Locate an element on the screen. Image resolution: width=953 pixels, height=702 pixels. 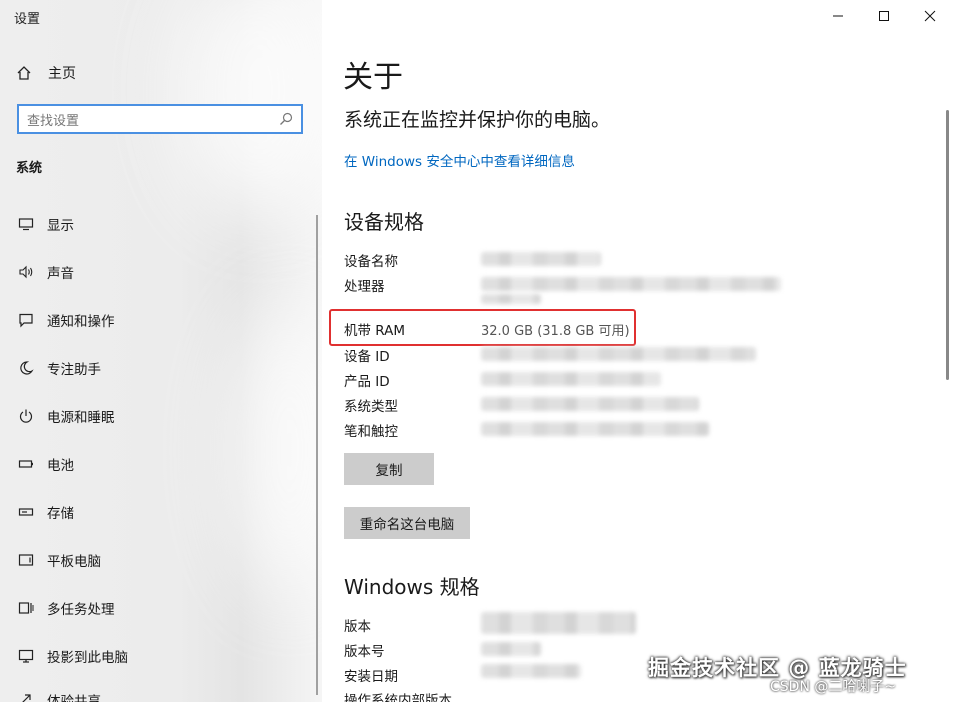
close-button is located at coordinates (930, 16).